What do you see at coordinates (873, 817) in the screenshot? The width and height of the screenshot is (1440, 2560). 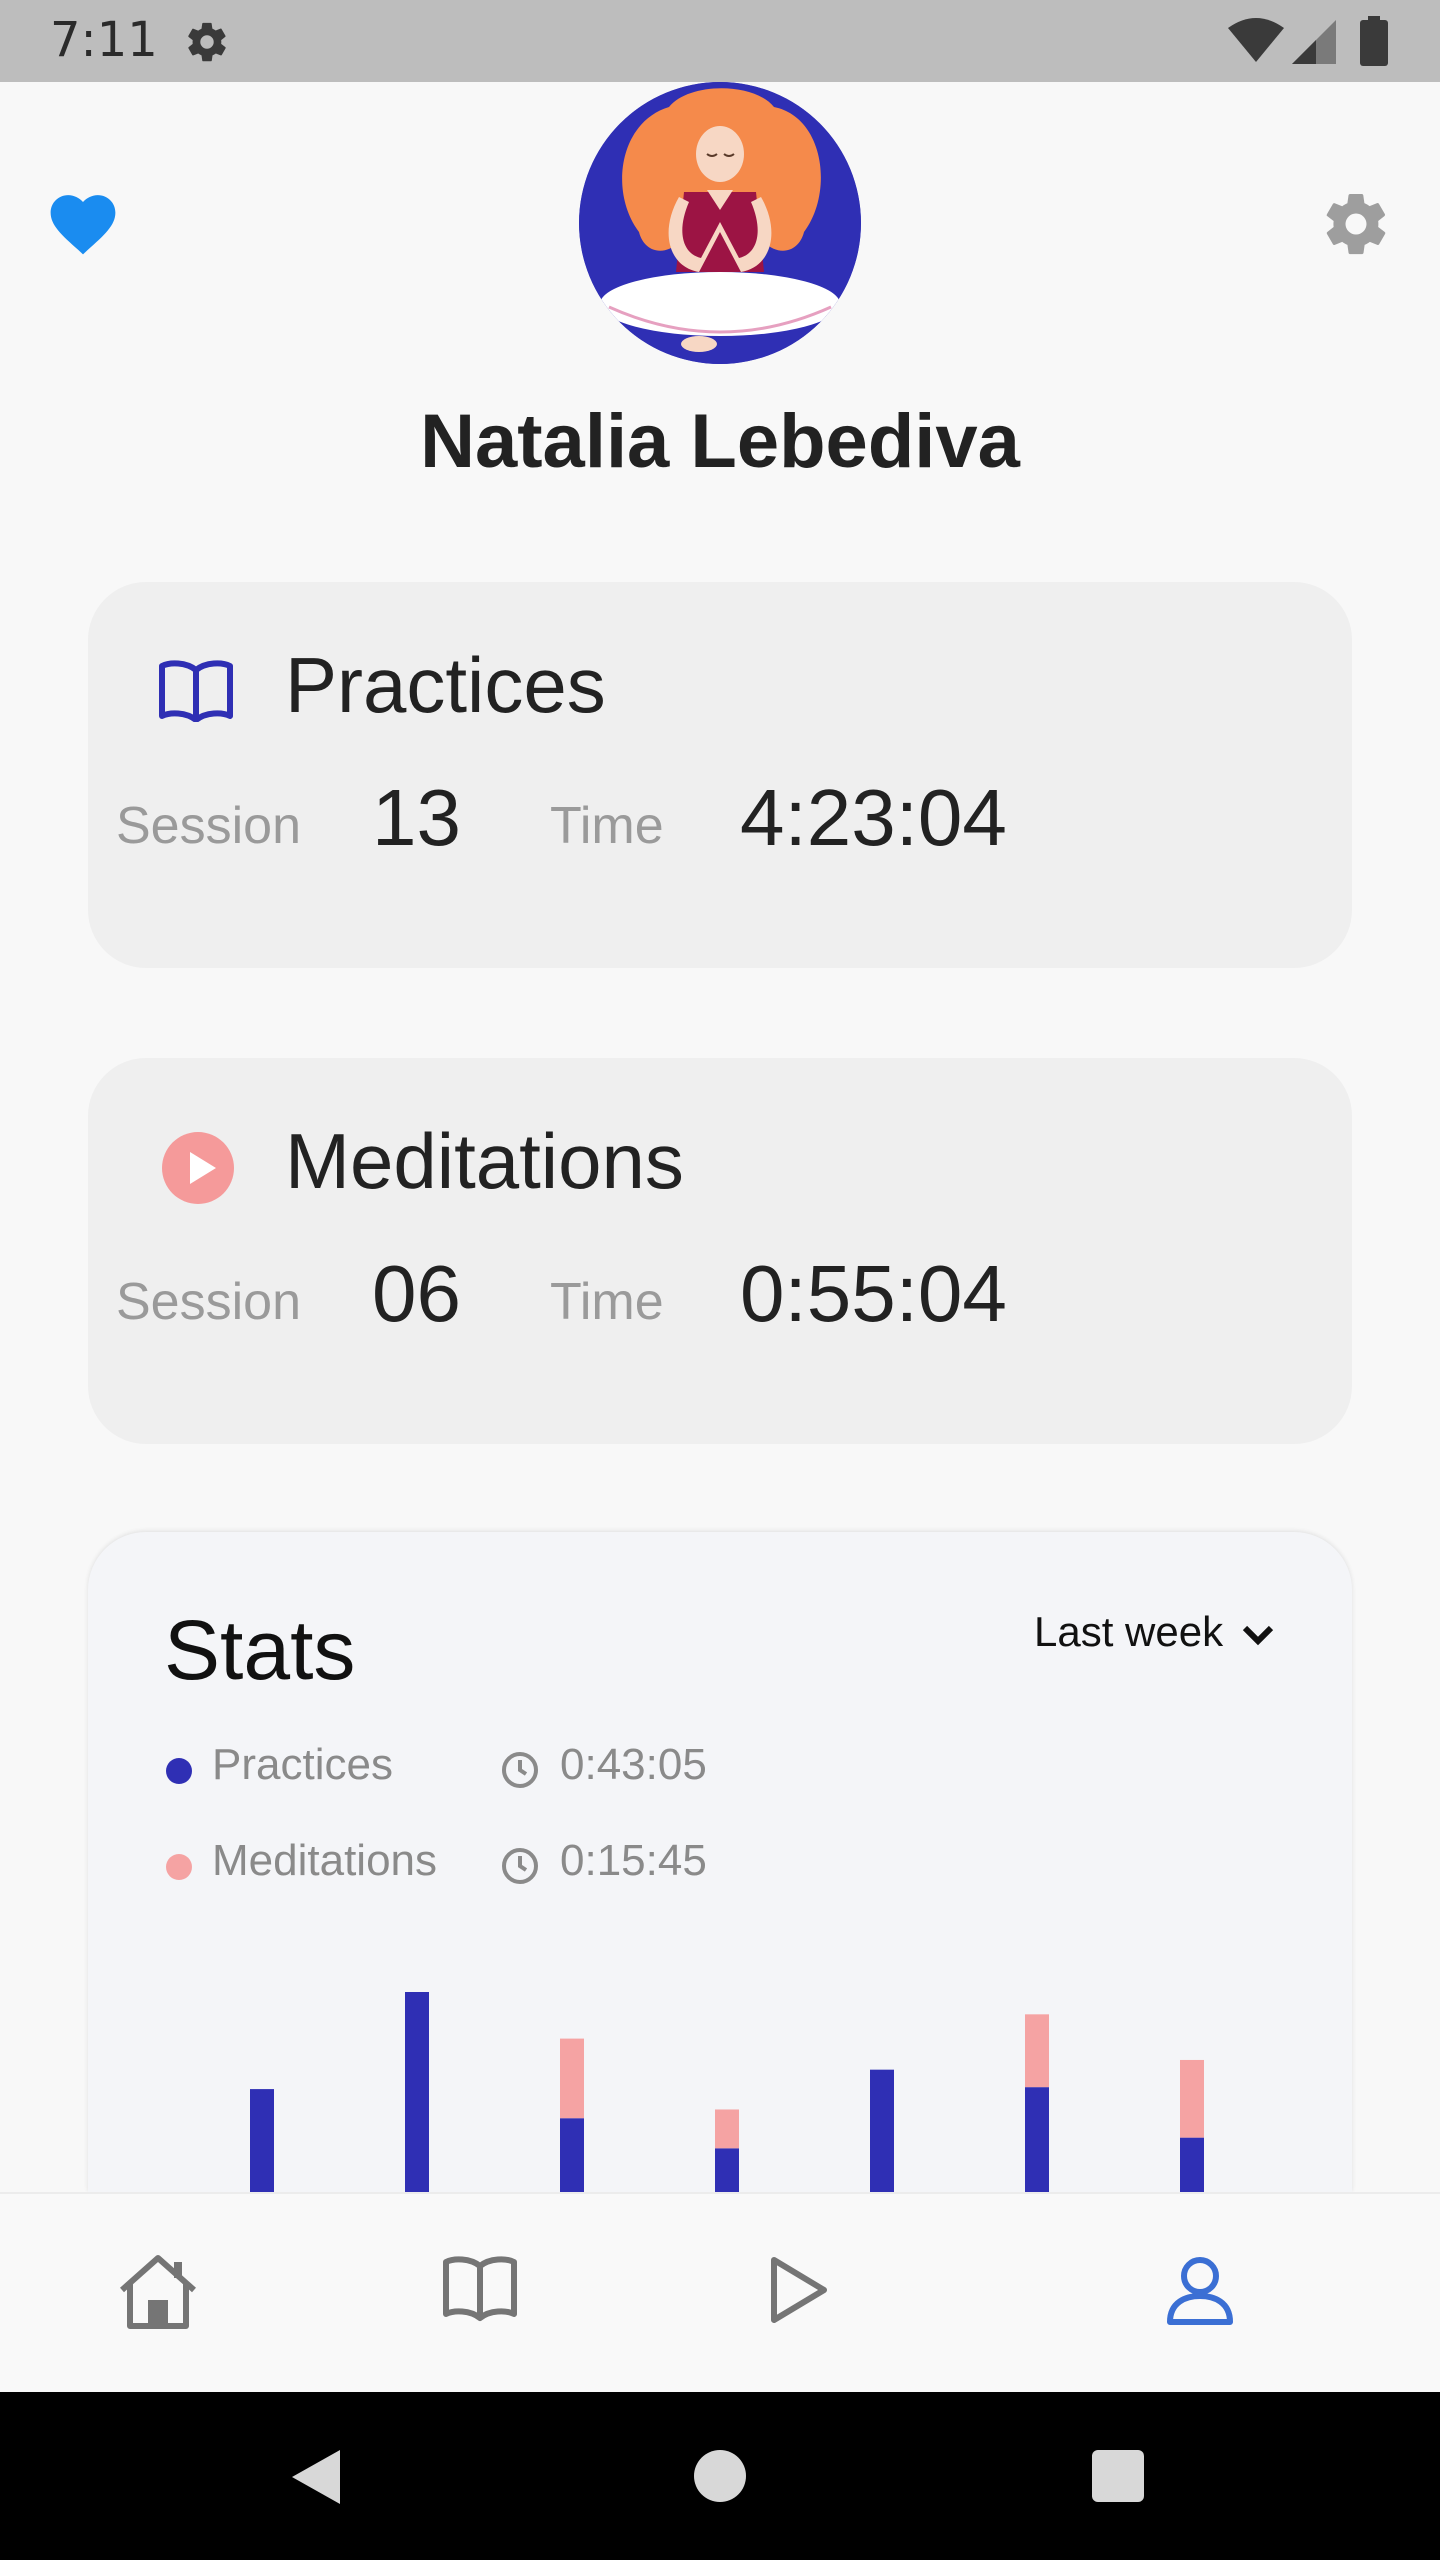 I see `practices-time-value: 4:23:04` at bounding box center [873, 817].